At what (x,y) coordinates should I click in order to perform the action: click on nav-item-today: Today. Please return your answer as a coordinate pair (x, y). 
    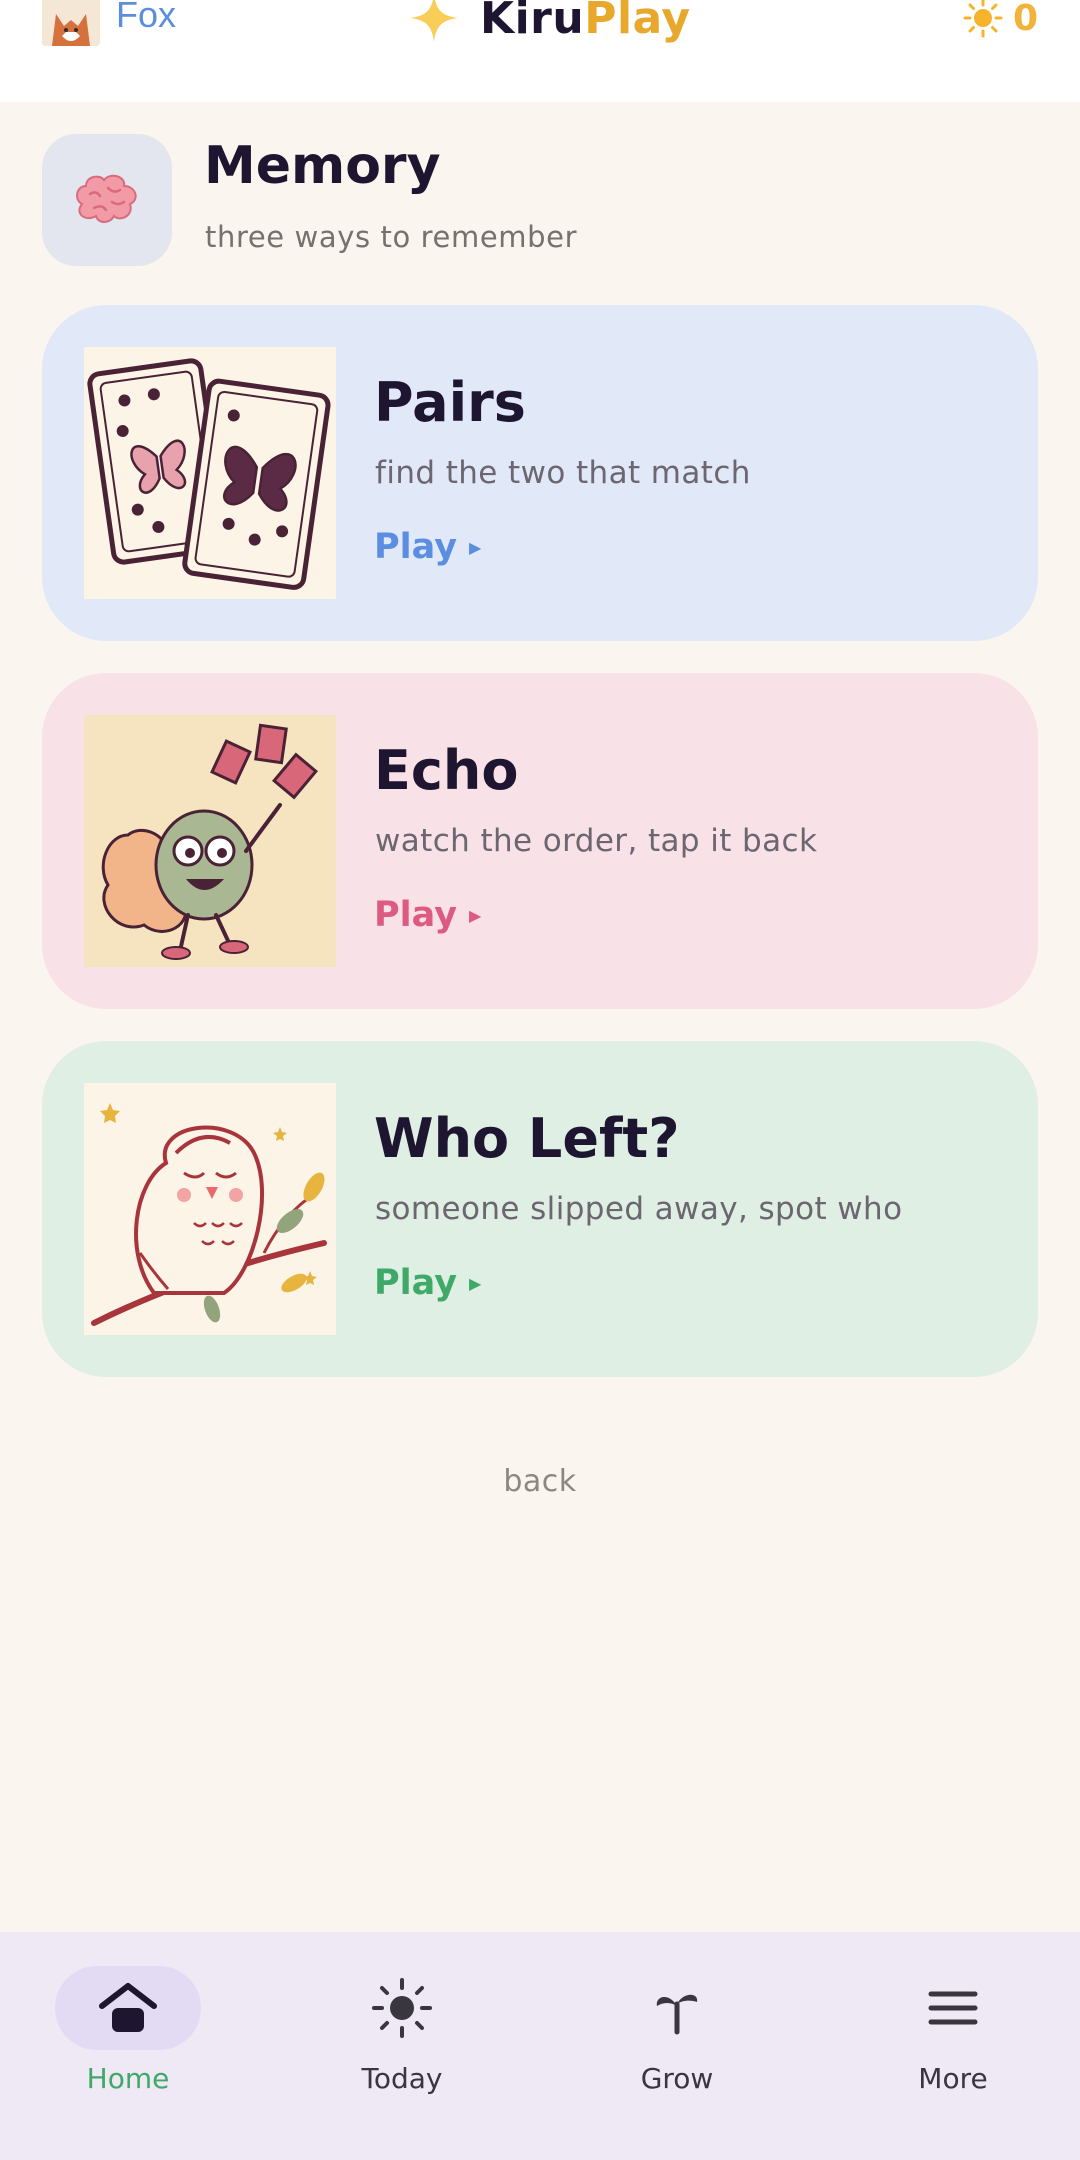
    Looking at the image, I should click on (402, 2046).